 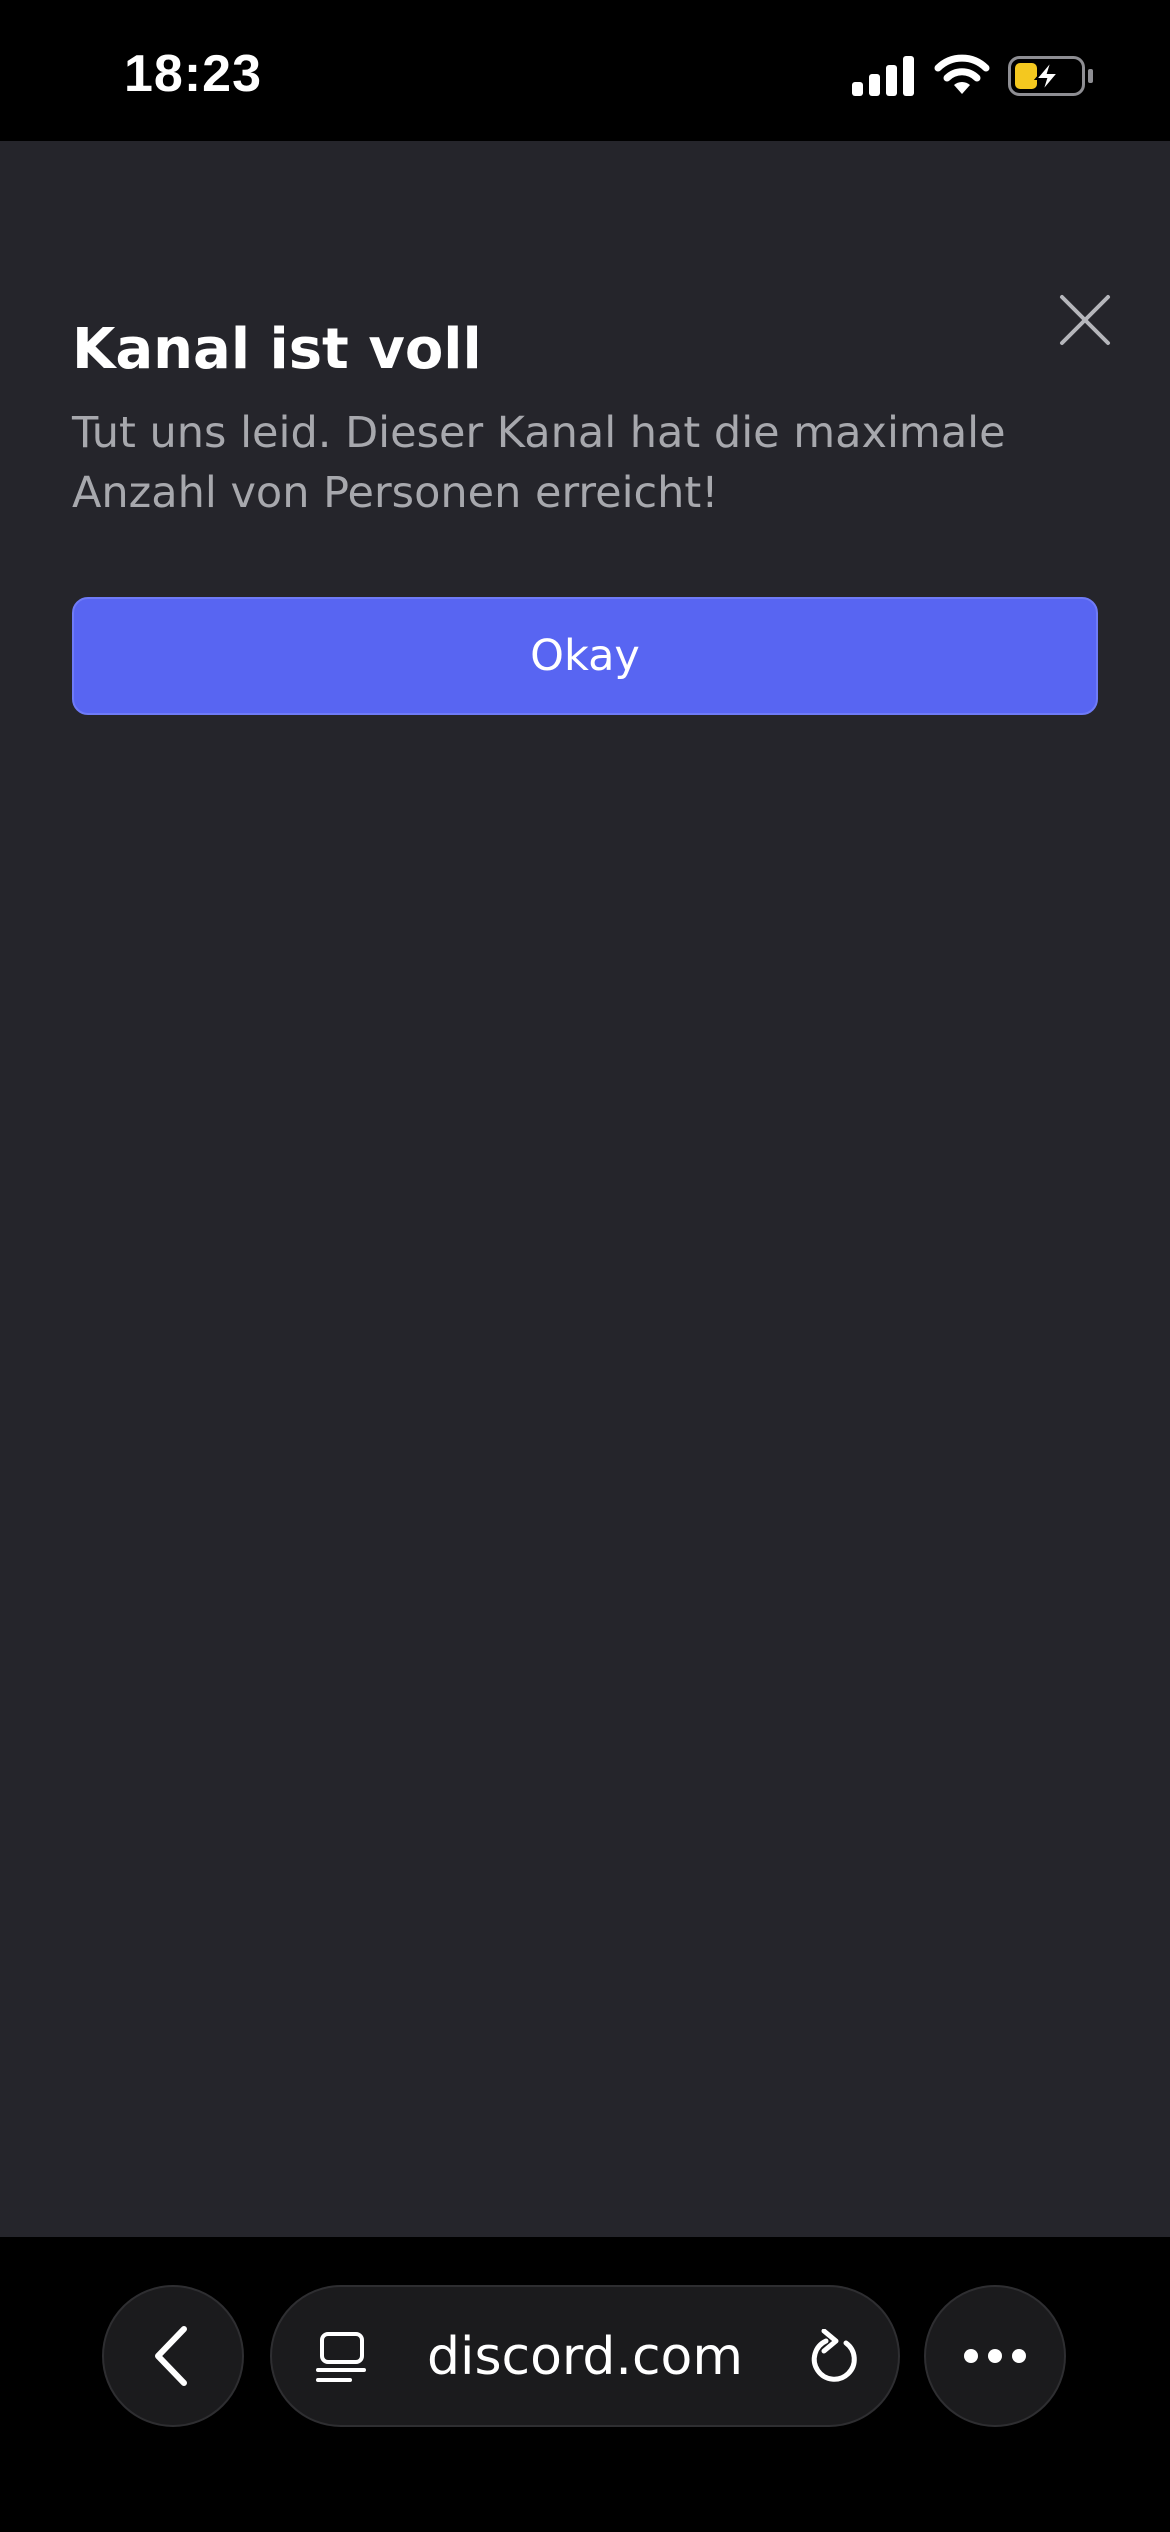 What do you see at coordinates (585, 70) in the screenshot?
I see `status-bar: 18:23` at bounding box center [585, 70].